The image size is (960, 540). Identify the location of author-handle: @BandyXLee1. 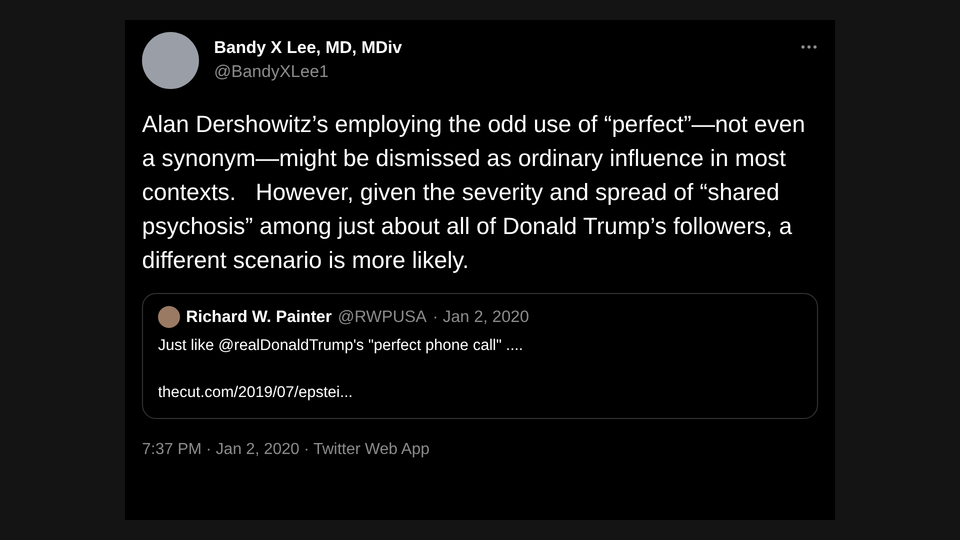
(499, 72).